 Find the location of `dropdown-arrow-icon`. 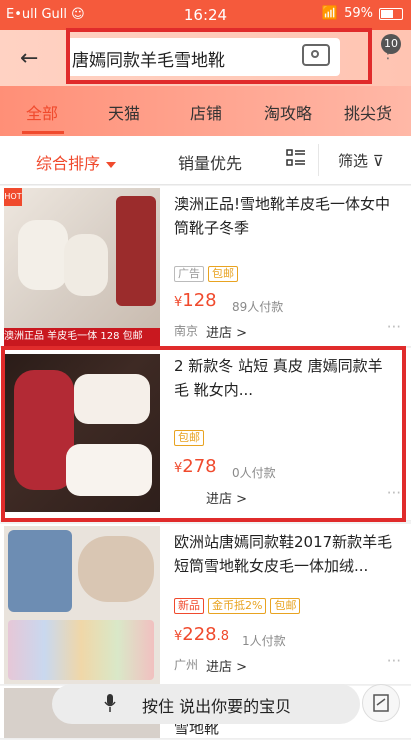

dropdown-arrow-icon is located at coordinates (111, 164).